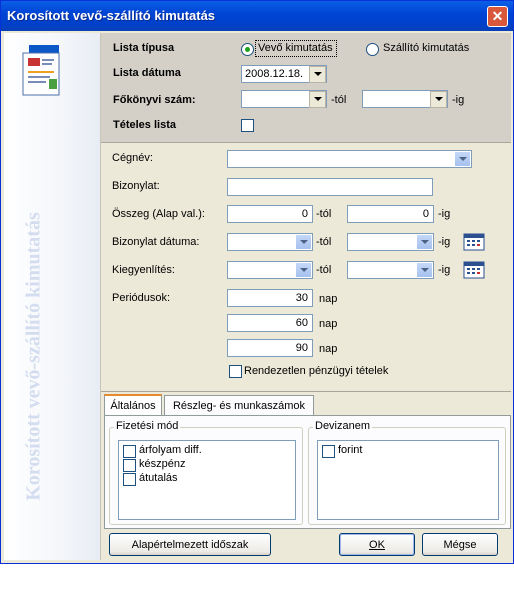 The height and width of the screenshot is (597, 514). Describe the element at coordinates (324, 270) in the screenshot. I see `settlement-from-suffix: -tól` at that location.